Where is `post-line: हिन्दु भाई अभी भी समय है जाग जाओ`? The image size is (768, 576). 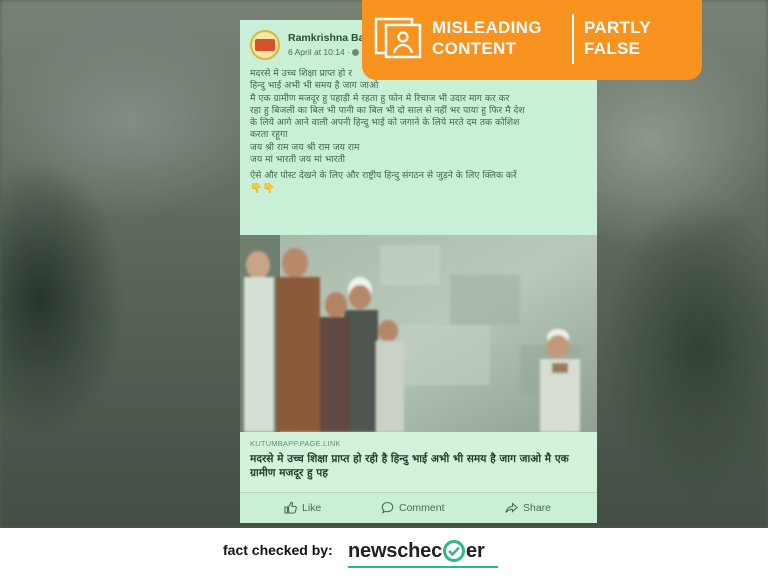 post-line: हिन्दु भाई अभी भी समय है जाग जाओ is located at coordinates (314, 86).